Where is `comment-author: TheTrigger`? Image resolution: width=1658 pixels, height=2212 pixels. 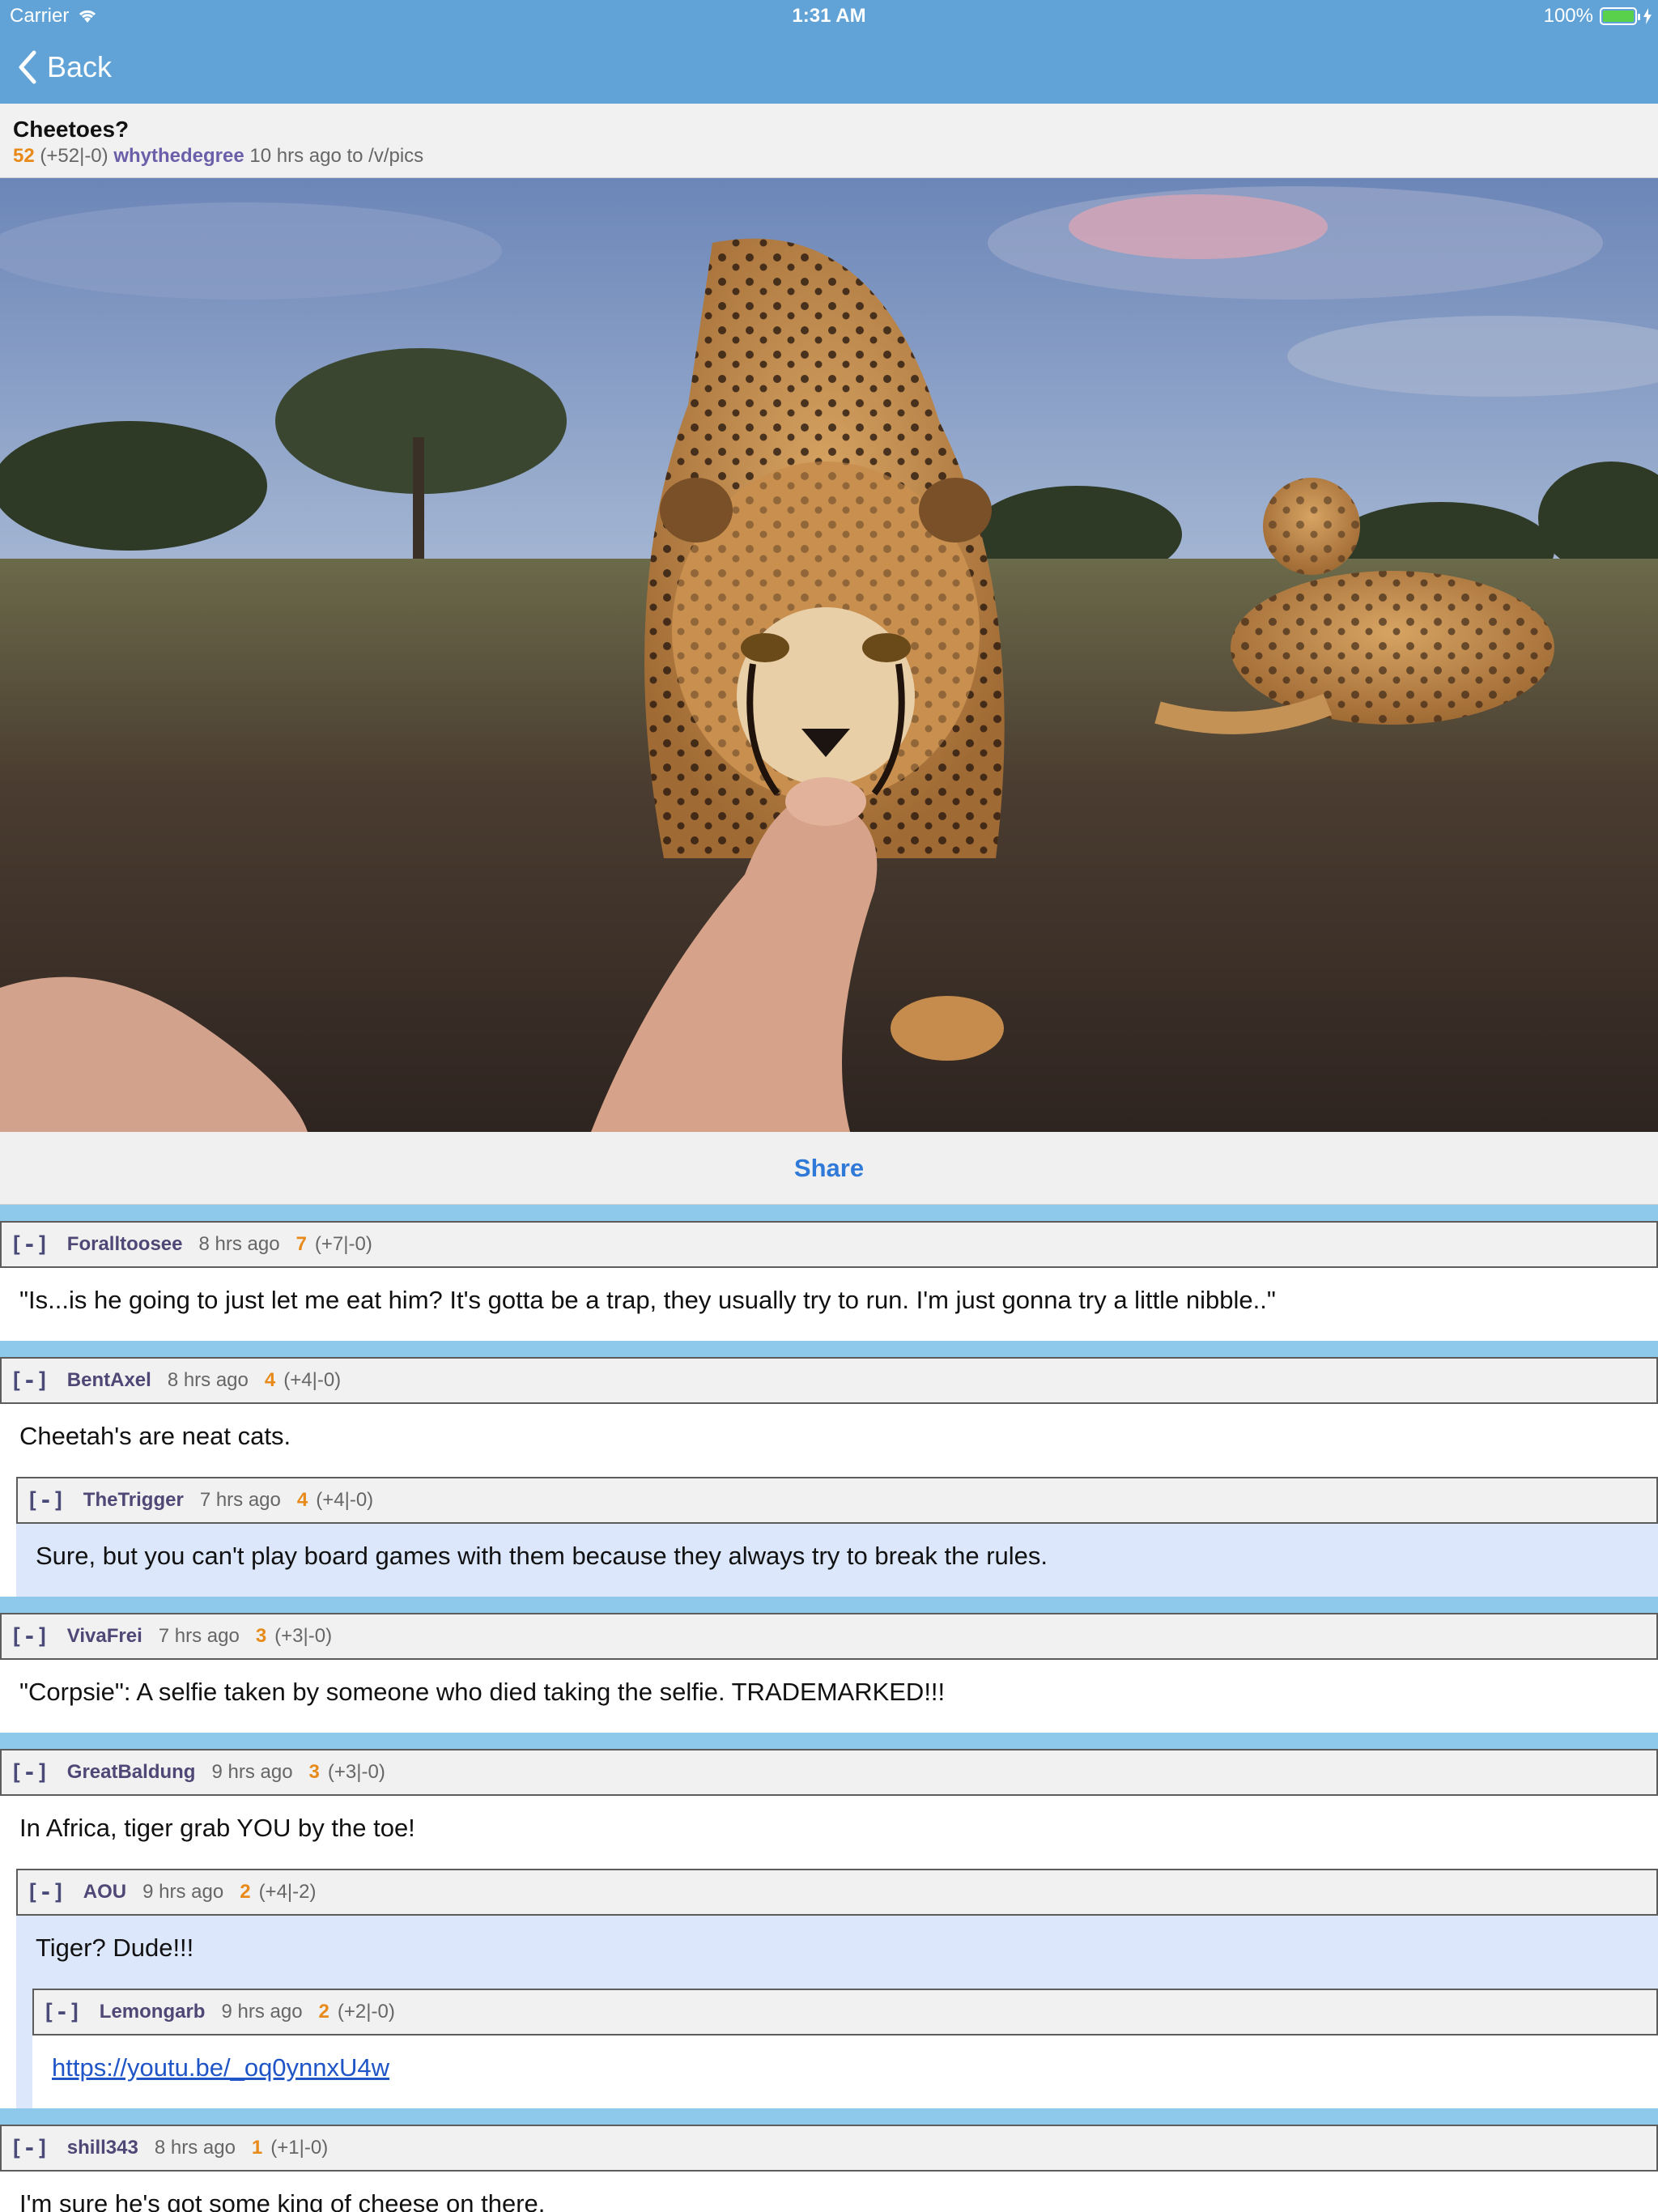
comment-author: TheTrigger is located at coordinates (133, 1500).